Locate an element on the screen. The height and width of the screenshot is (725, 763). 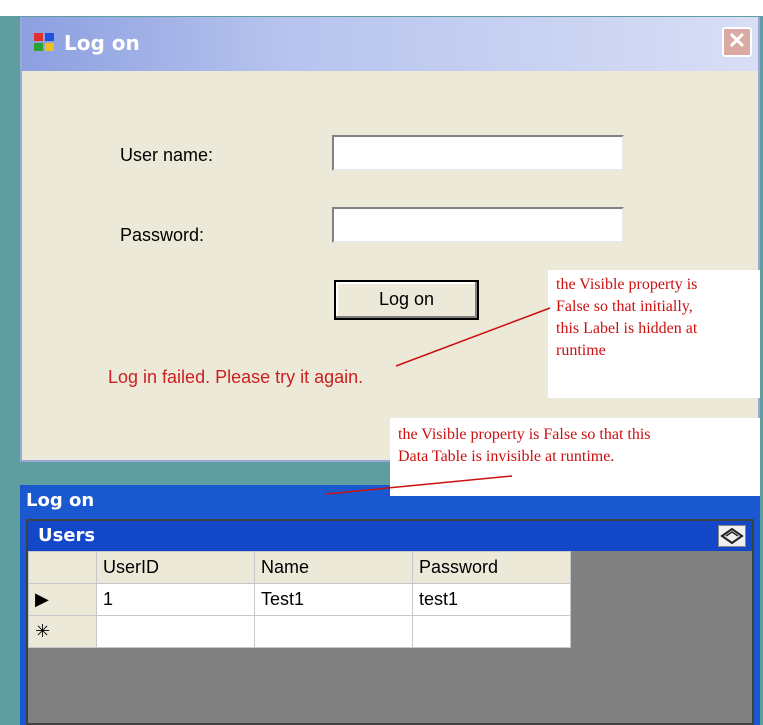
annotation-arrows is located at coordinates (438, 401).